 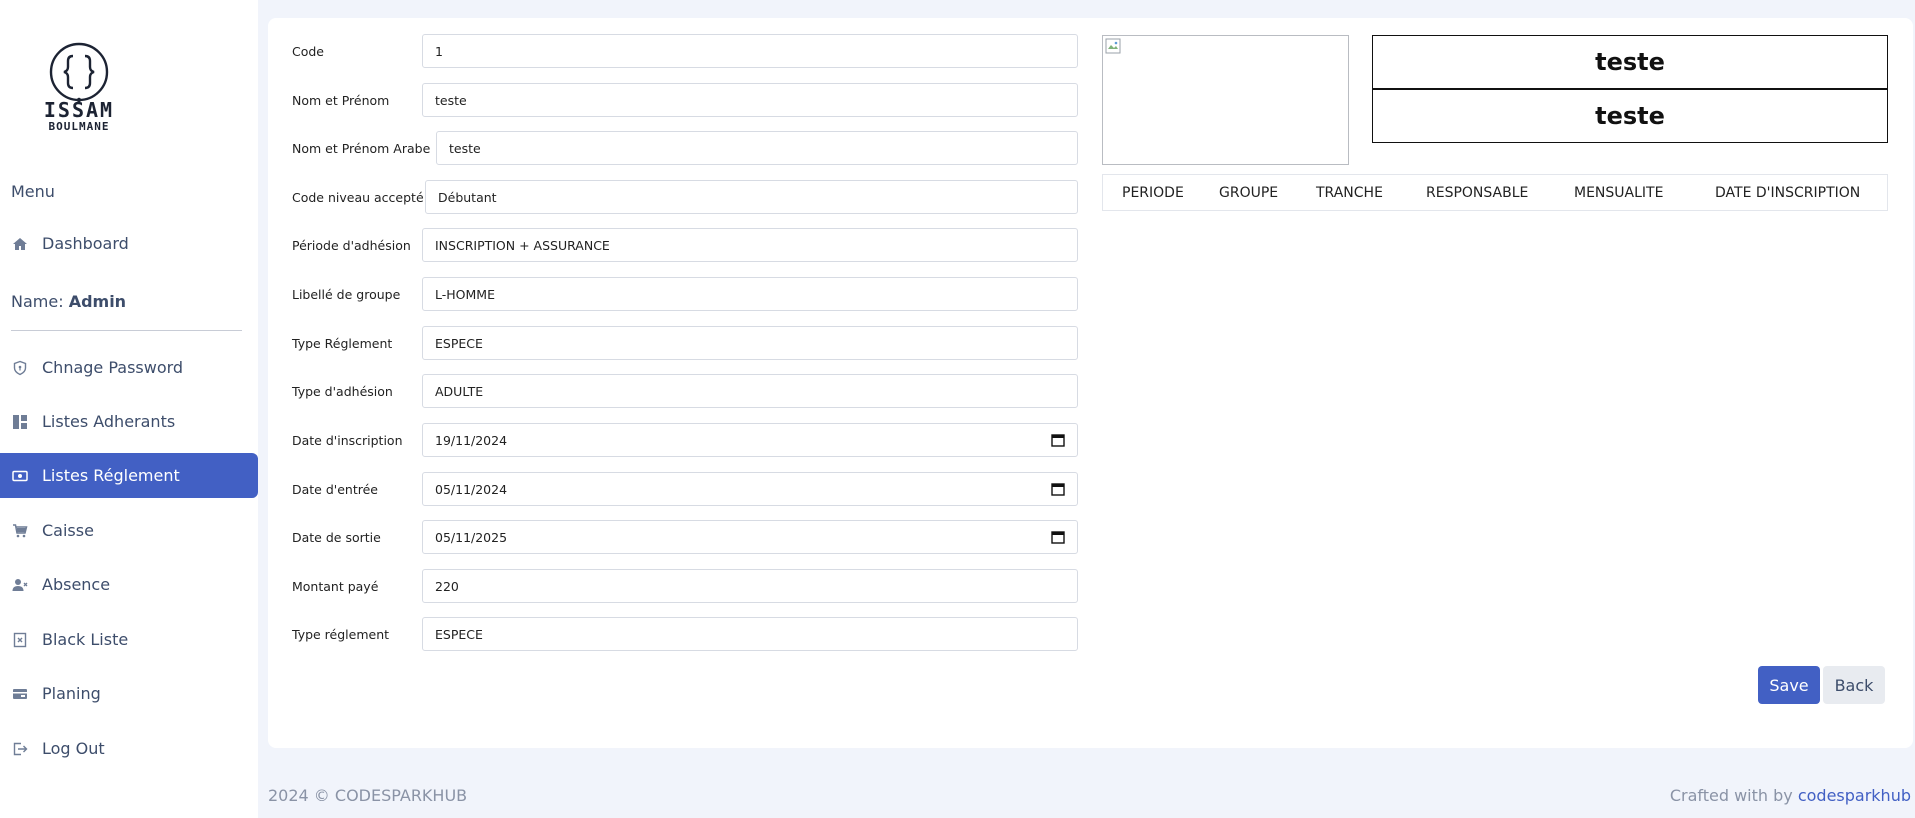 I want to click on broken-image-icon, so click(x=1113, y=46).